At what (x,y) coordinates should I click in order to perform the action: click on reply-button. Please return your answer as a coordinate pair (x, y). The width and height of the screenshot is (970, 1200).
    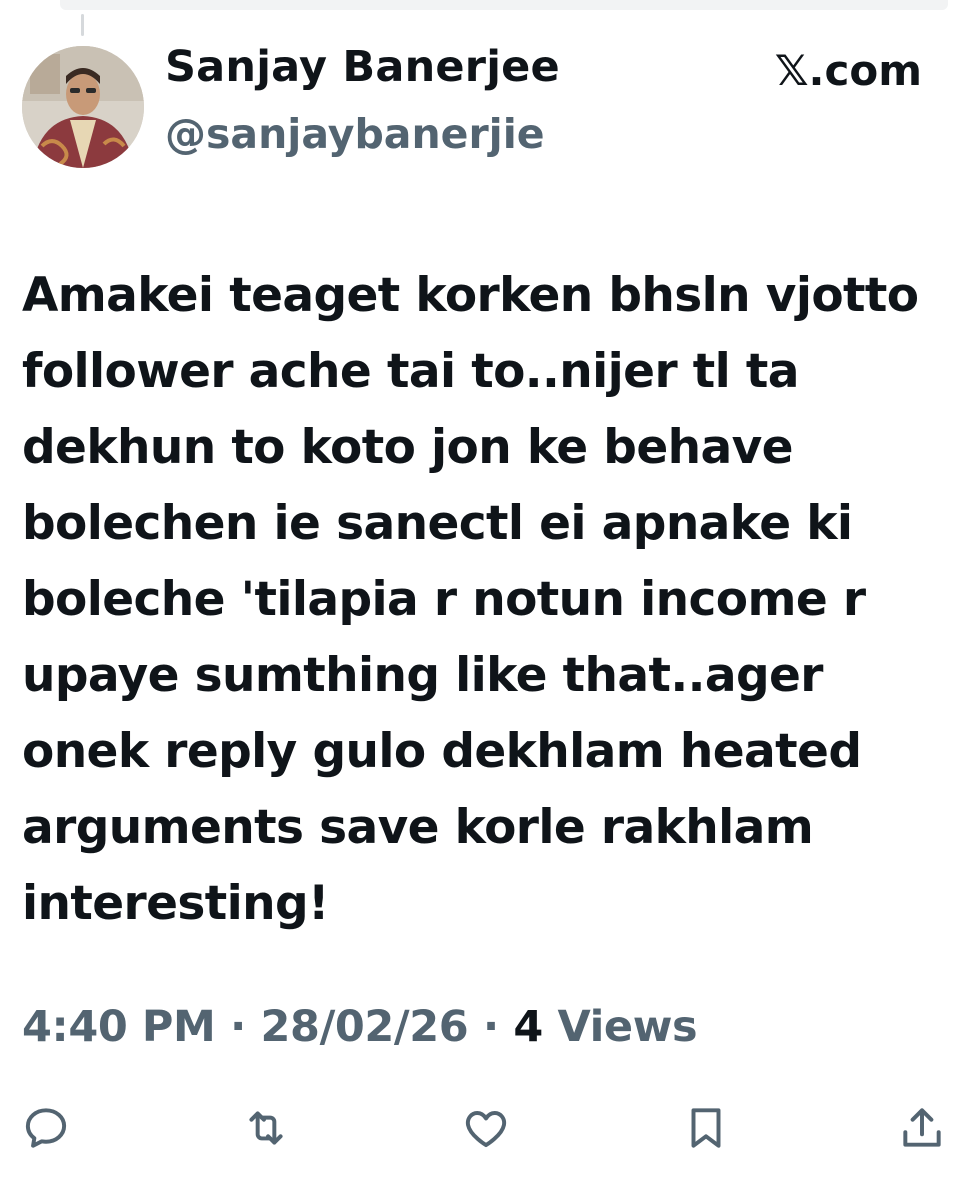
    Looking at the image, I should click on (46, 1128).